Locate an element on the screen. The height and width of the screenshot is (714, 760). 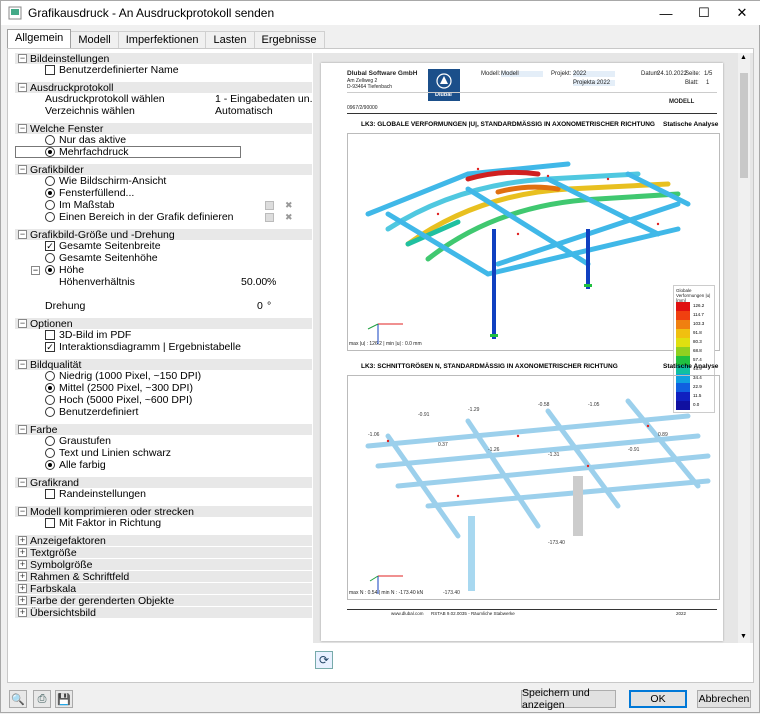
section-grafikrand: − Grafikrand is located at coordinates (163, 483).